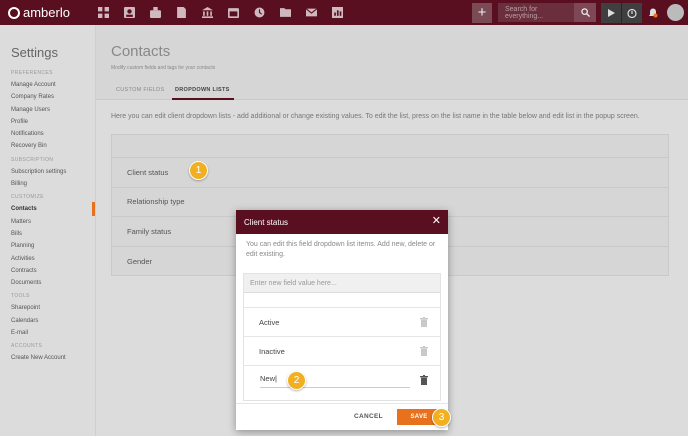 The image size is (688, 436). I want to click on item-value: Active, so click(269, 322).